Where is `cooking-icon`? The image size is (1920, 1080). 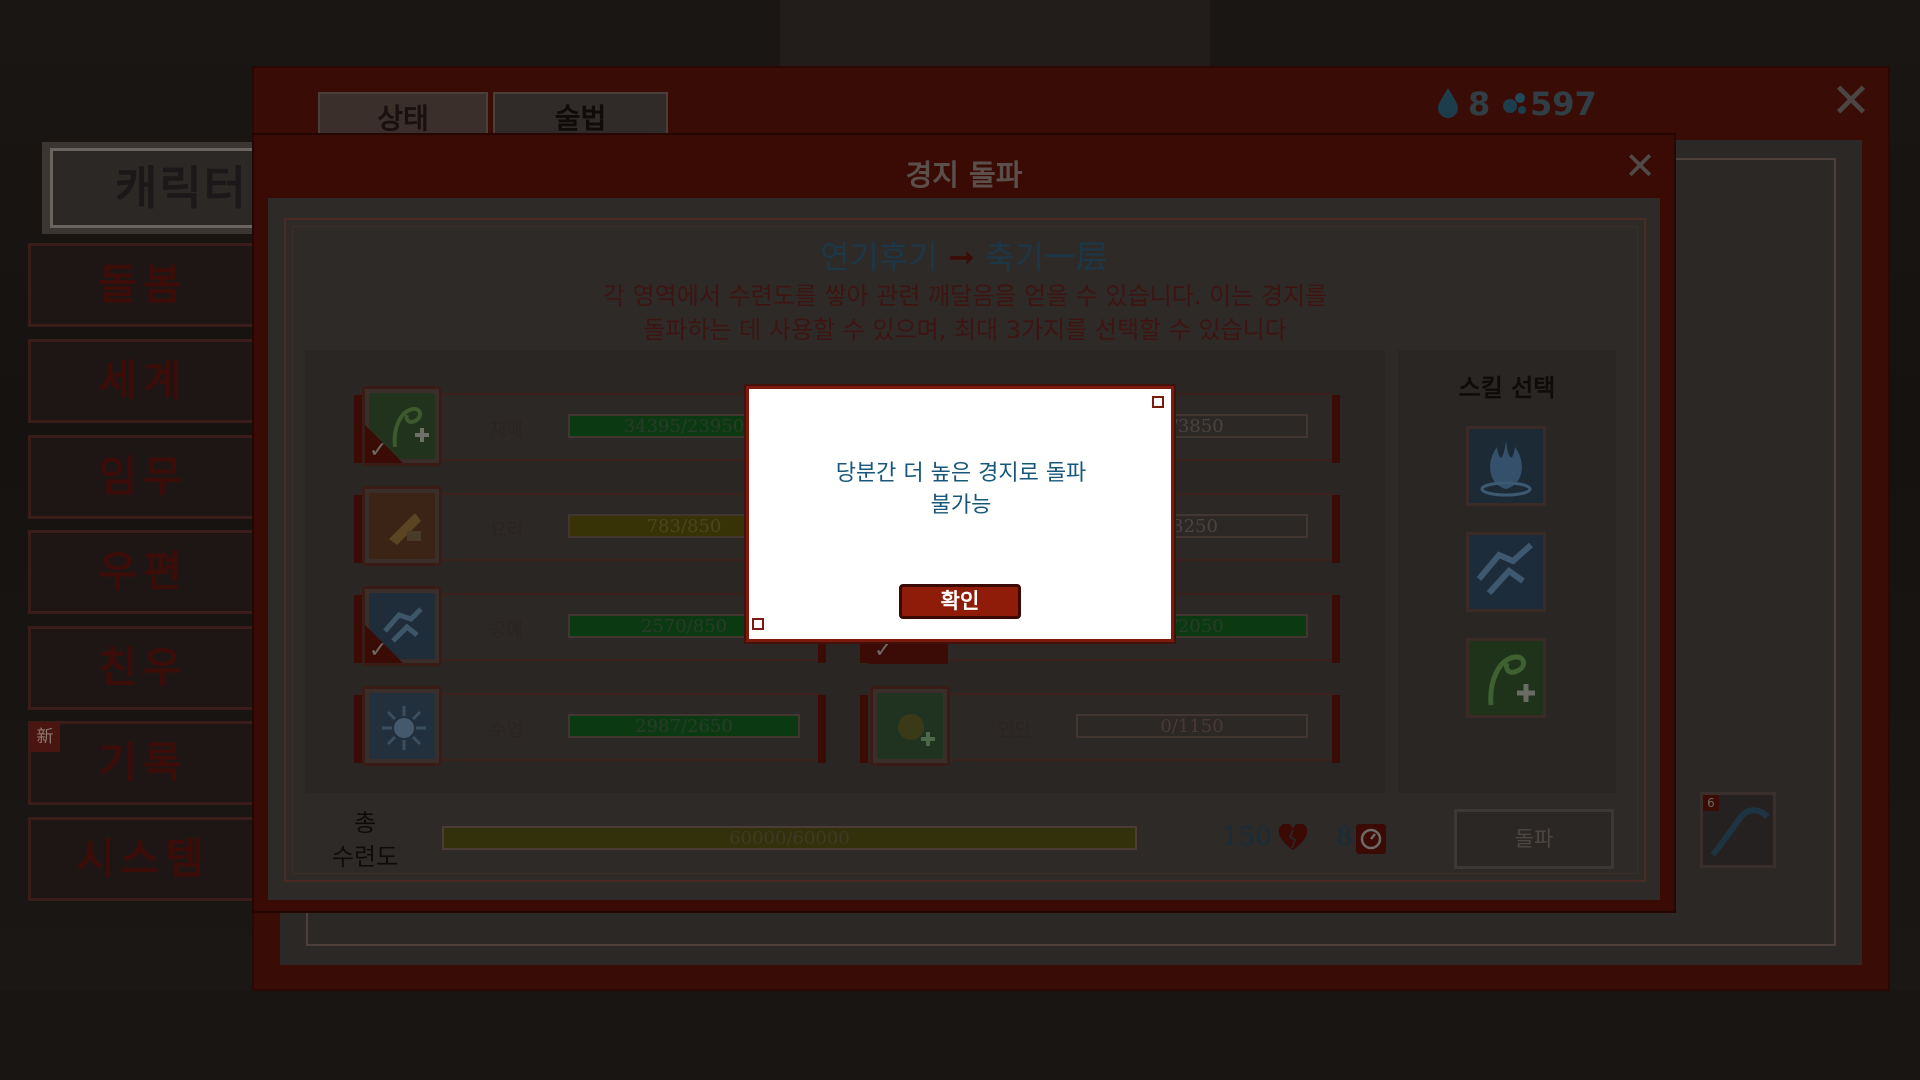 cooking-icon is located at coordinates (402, 526).